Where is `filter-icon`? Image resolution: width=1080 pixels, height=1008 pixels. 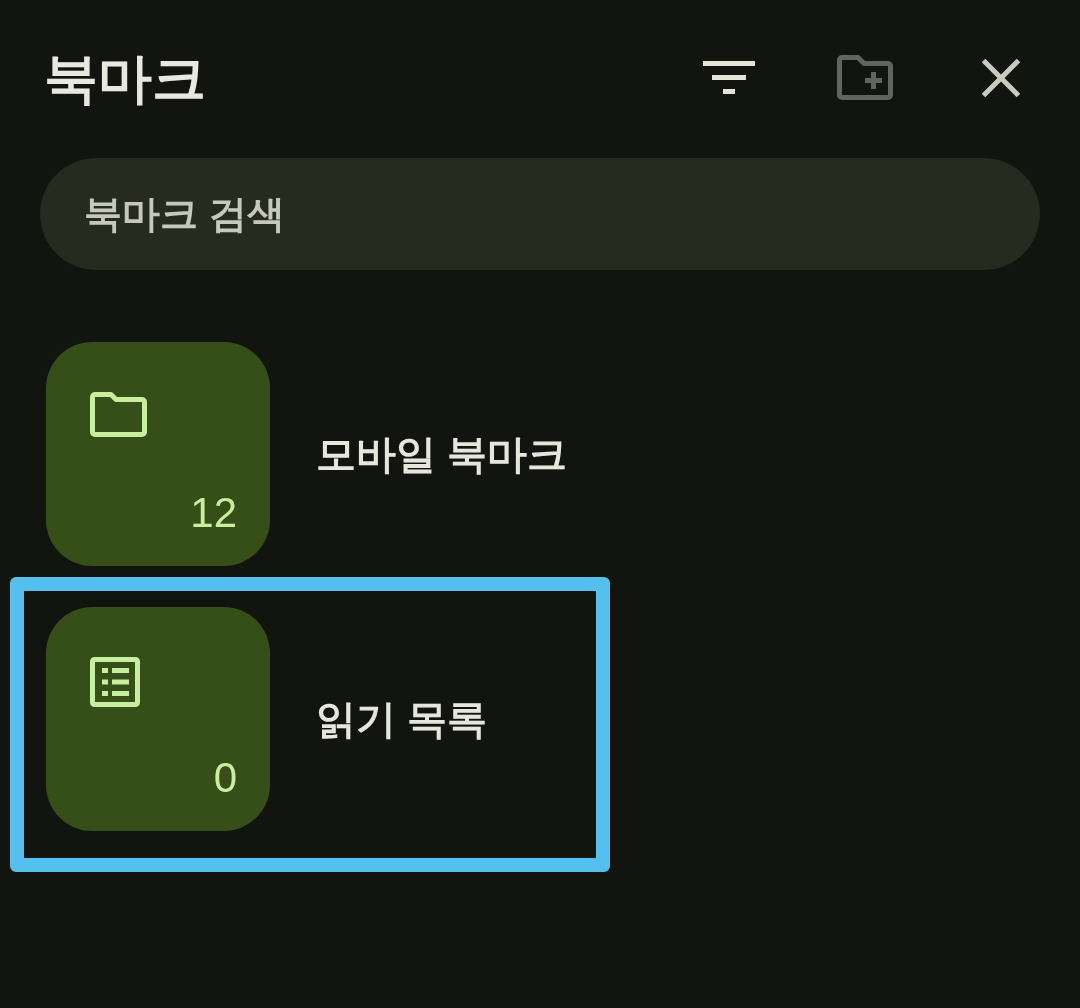 filter-icon is located at coordinates (729, 77).